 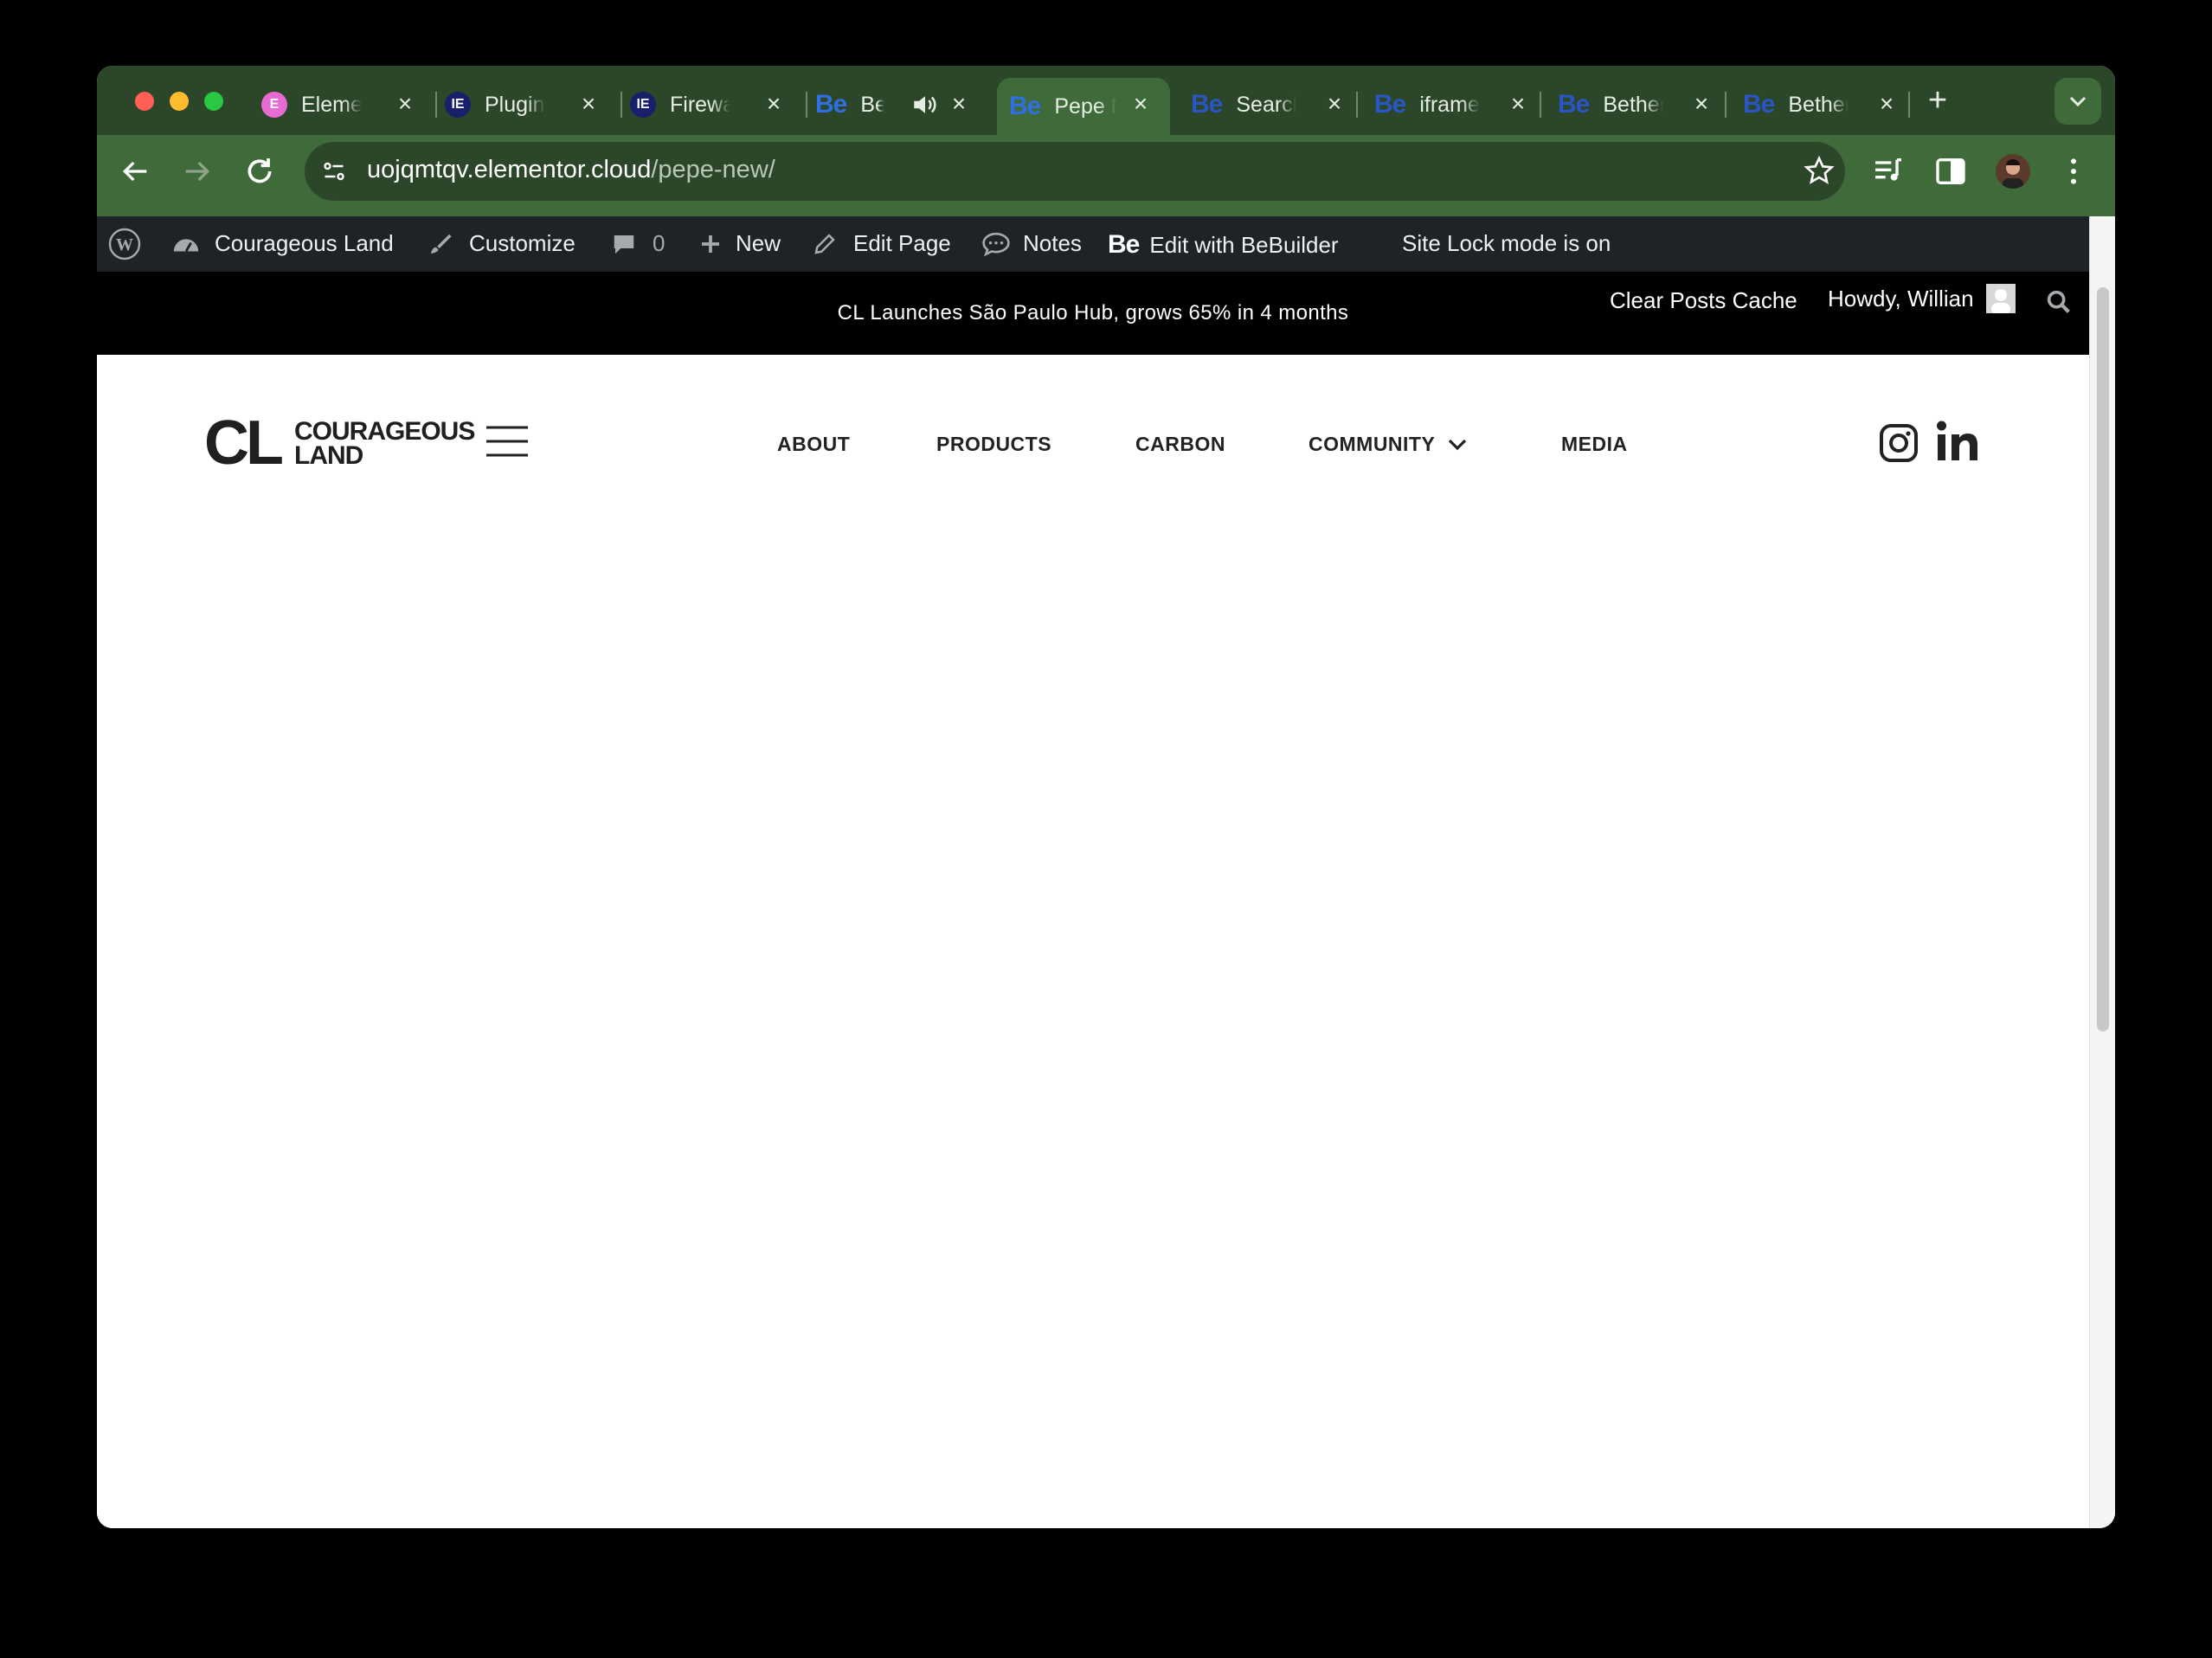 I want to click on site-name-label: Courageous Land, so click(x=304, y=243).